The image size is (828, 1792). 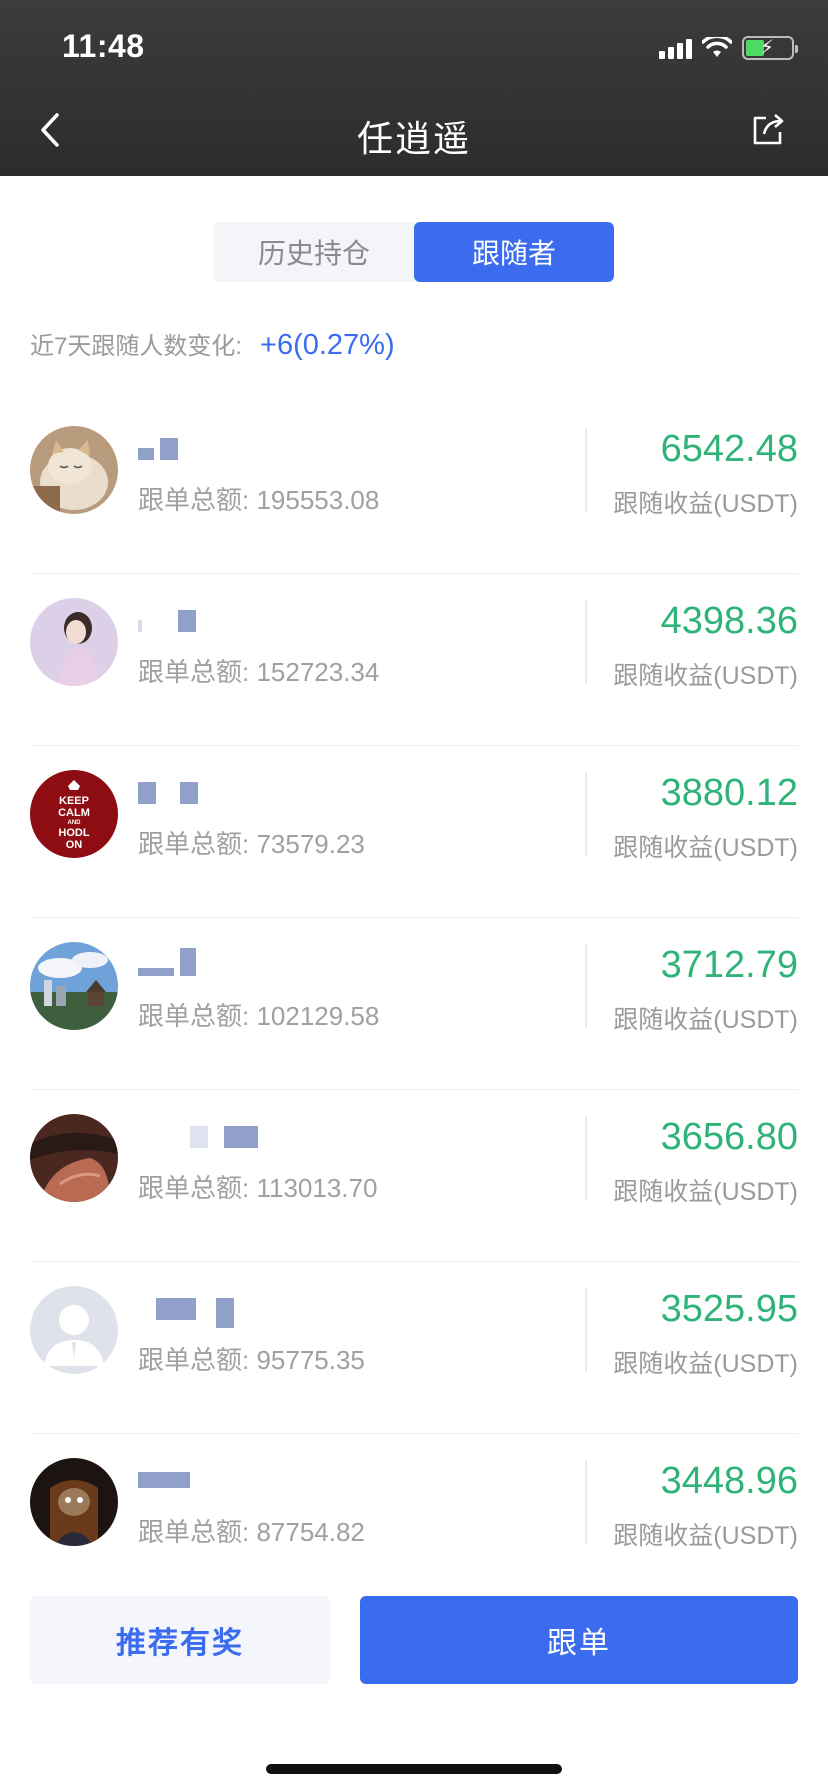 I want to click on avatar-text: HODL, so click(x=73, y=833).